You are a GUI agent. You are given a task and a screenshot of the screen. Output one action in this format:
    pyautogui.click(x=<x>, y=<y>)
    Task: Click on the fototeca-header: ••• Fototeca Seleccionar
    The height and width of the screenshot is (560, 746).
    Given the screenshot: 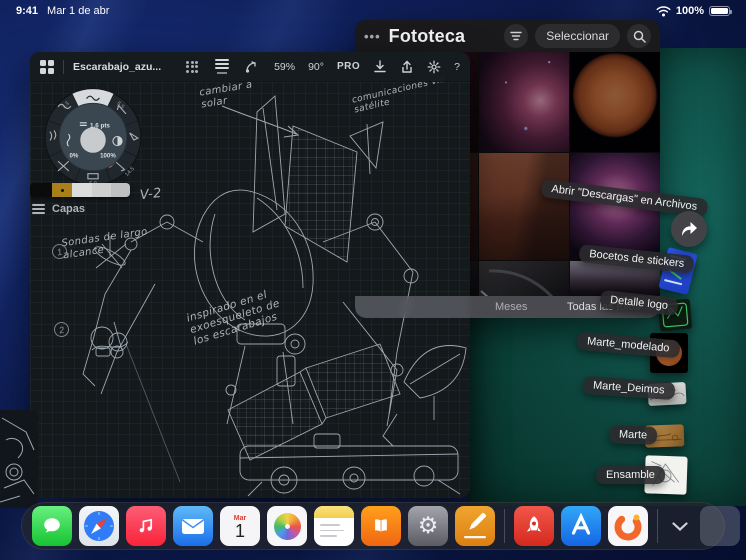 What is the action you would take?
    pyautogui.click(x=507, y=36)
    